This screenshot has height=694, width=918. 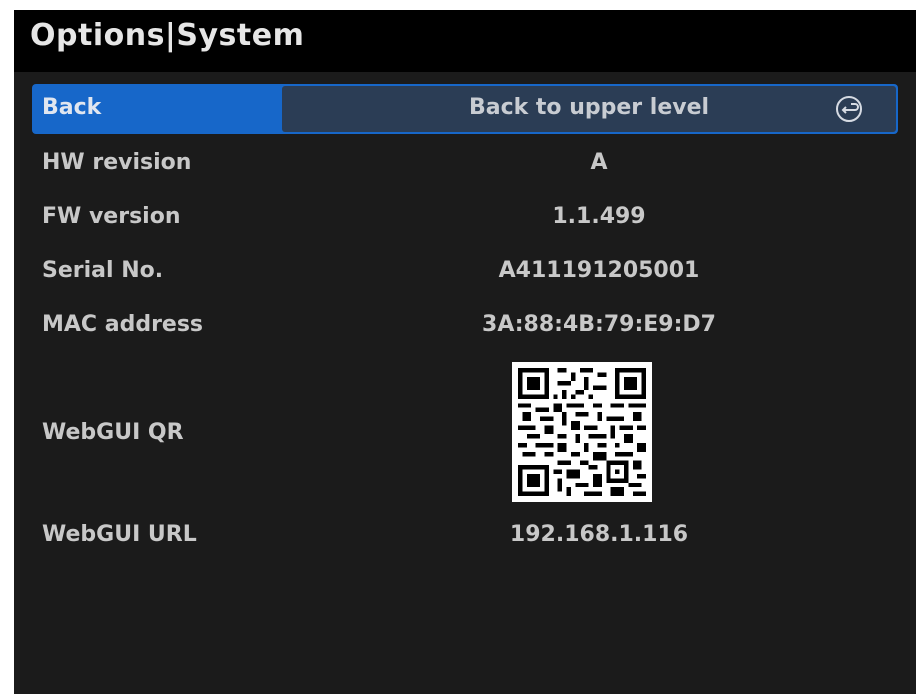 What do you see at coordinates (849, 109) in the screenshot?
I see `back-arrow-circle-icon` at bounding box center [849, 109].